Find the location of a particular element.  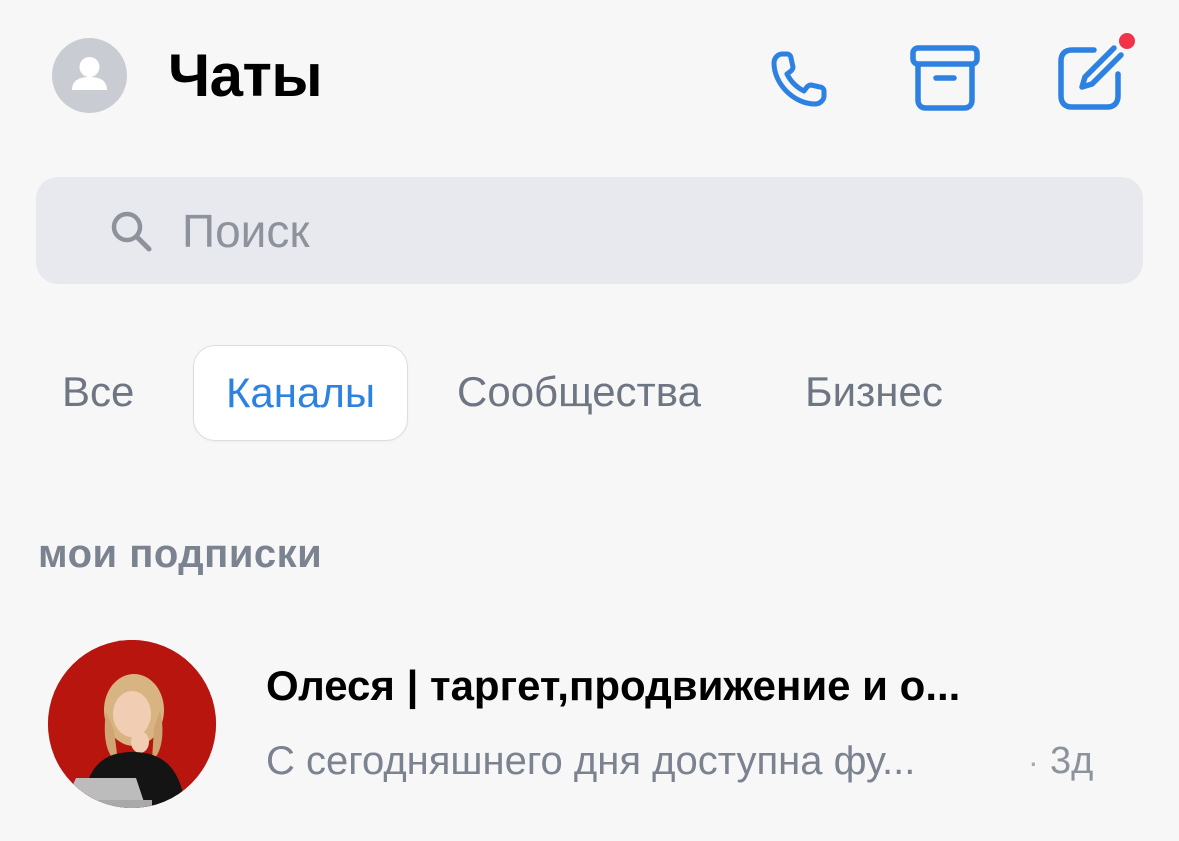

phone-icon is located at coordinates (799, 79).